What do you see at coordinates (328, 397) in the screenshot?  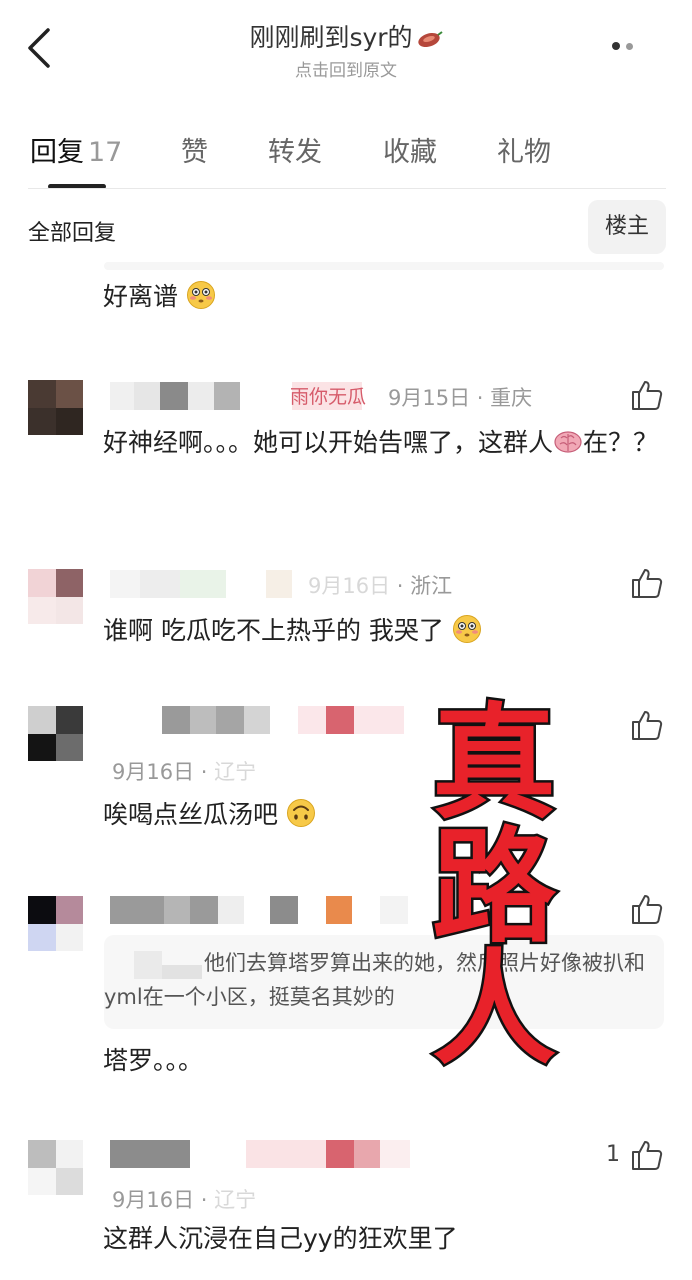 I see `commenter-name-suffix: 雨你无瓜` at bounding box center [328, 397].